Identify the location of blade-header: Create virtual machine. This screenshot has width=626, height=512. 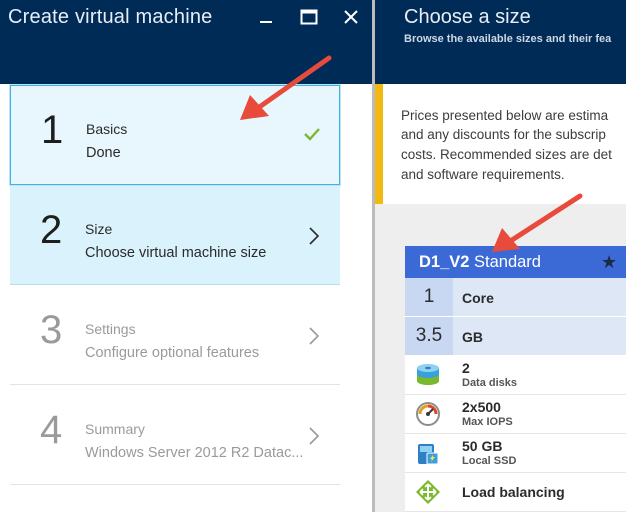
(186, 42).